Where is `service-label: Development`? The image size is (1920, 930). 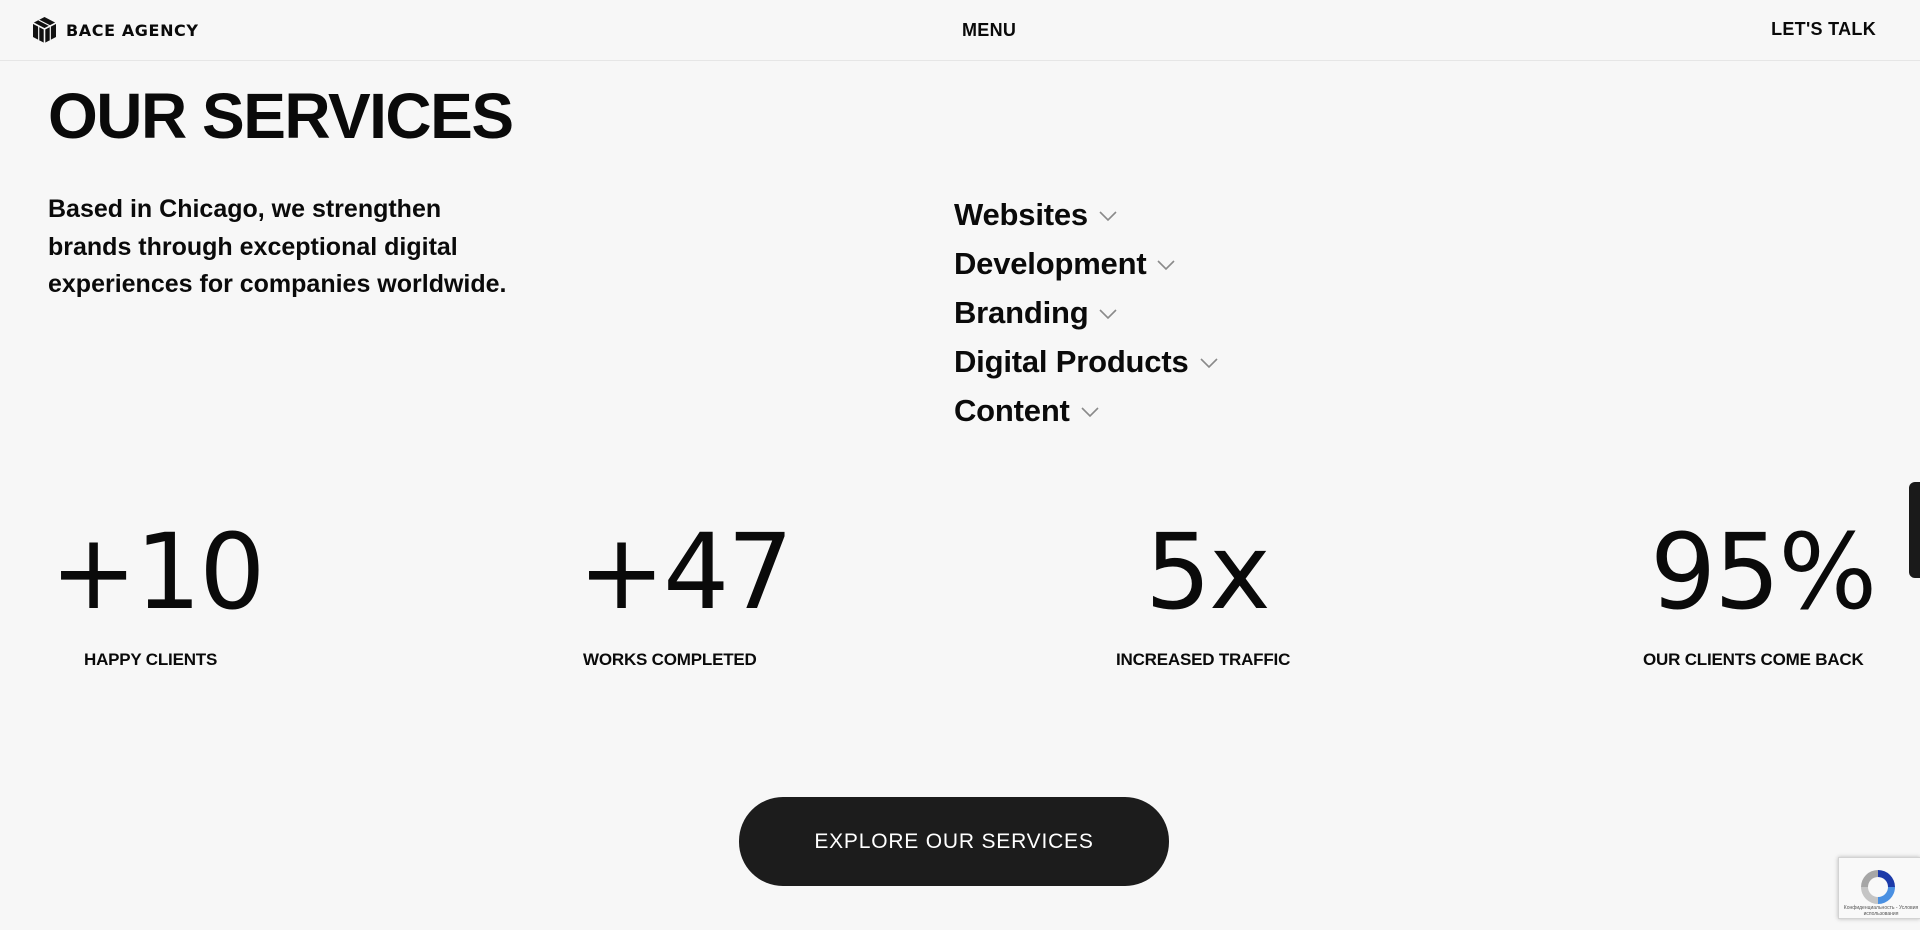
service-label: Development is located at coordinates (1050, 263).